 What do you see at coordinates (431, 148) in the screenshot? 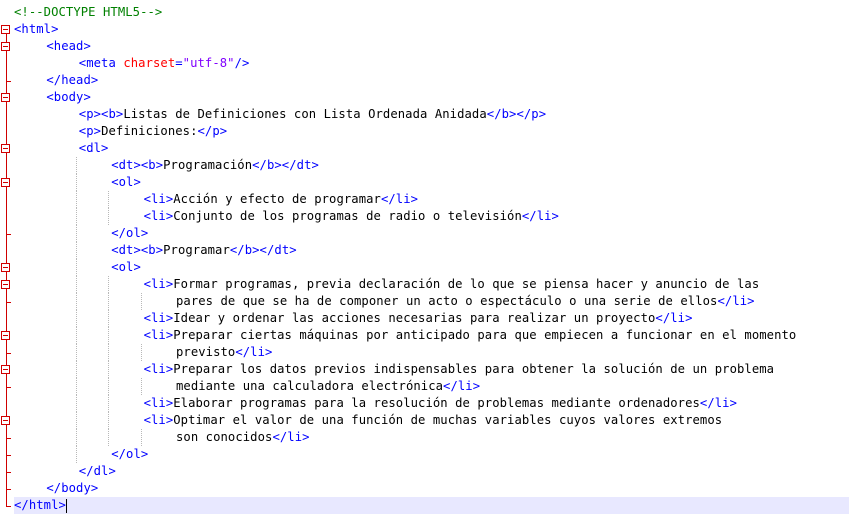
I see `code-line: <dl>` at bounding box center [431, 148].